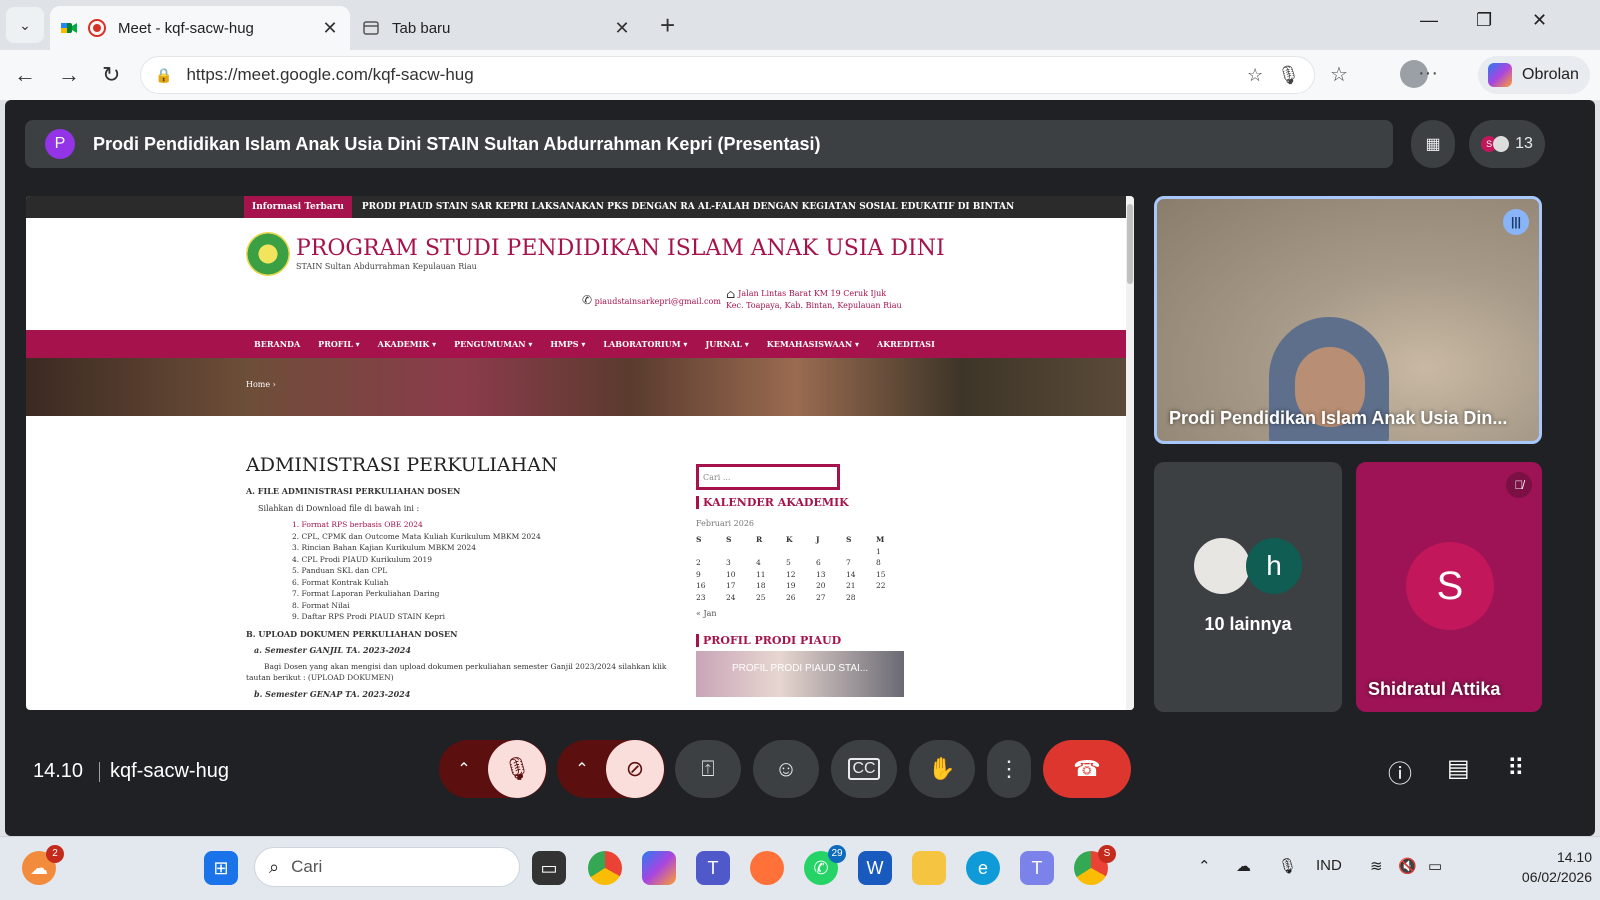 This screenshot has height=900, width=1600. What do you see at coordinates (605, 868) in the screenshot?
I see `chrome-icon` at bounding box center [605, 868].